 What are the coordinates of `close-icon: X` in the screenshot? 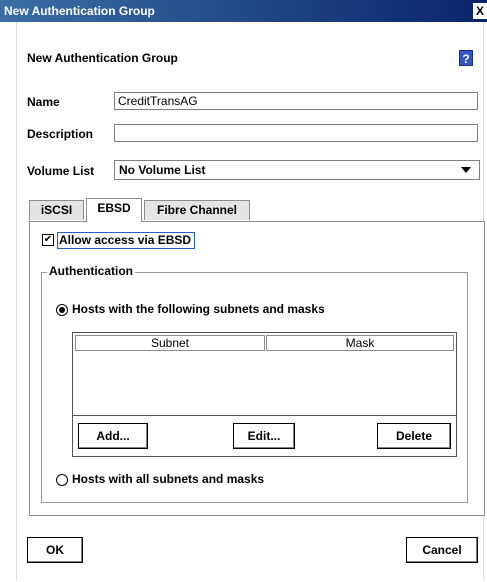 It's located at (480, 11).